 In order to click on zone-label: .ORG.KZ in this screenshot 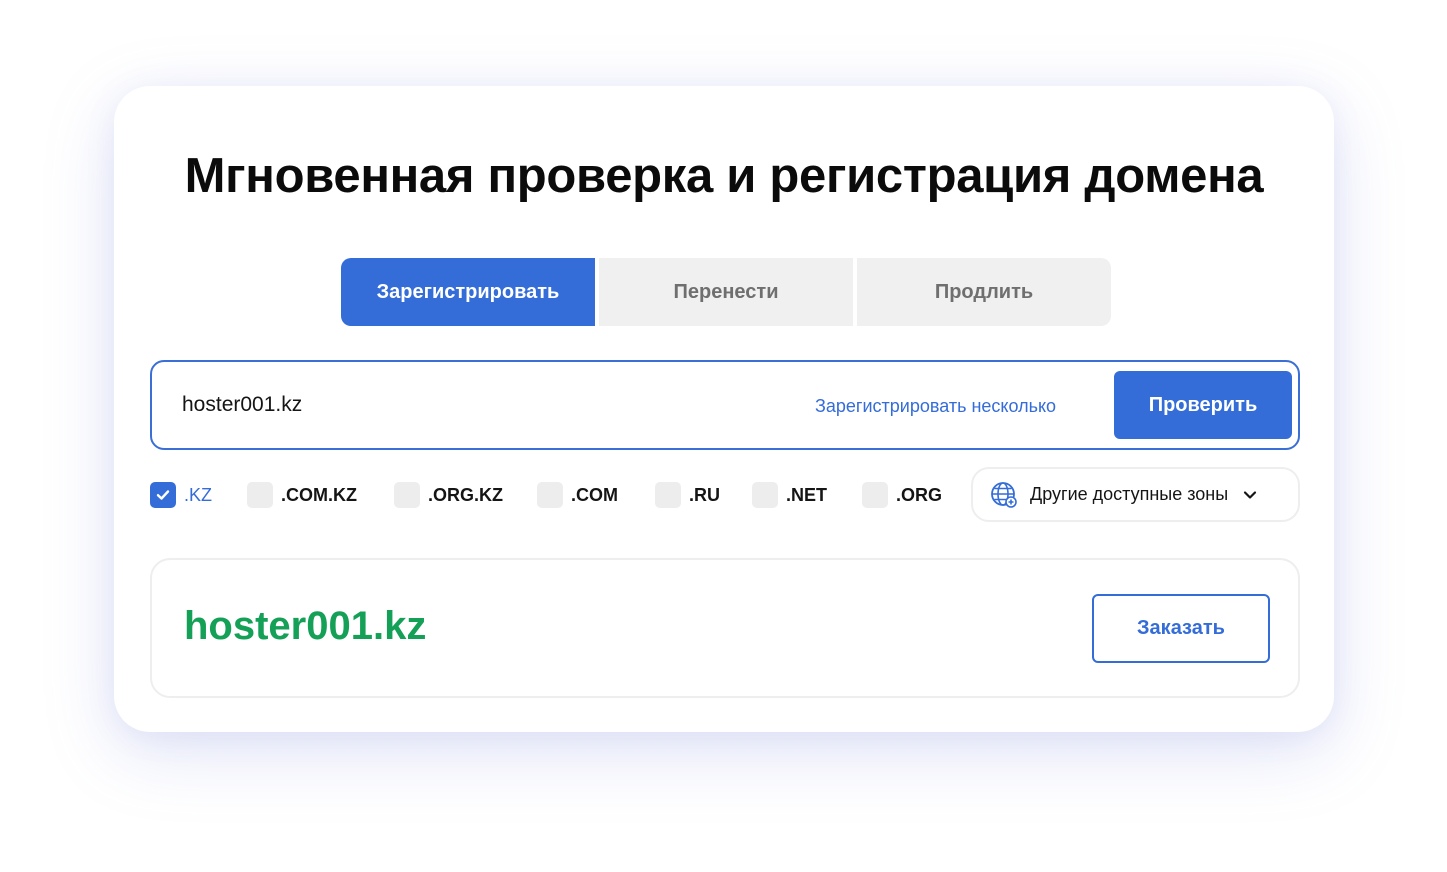, I will do `click(465, 494)`.